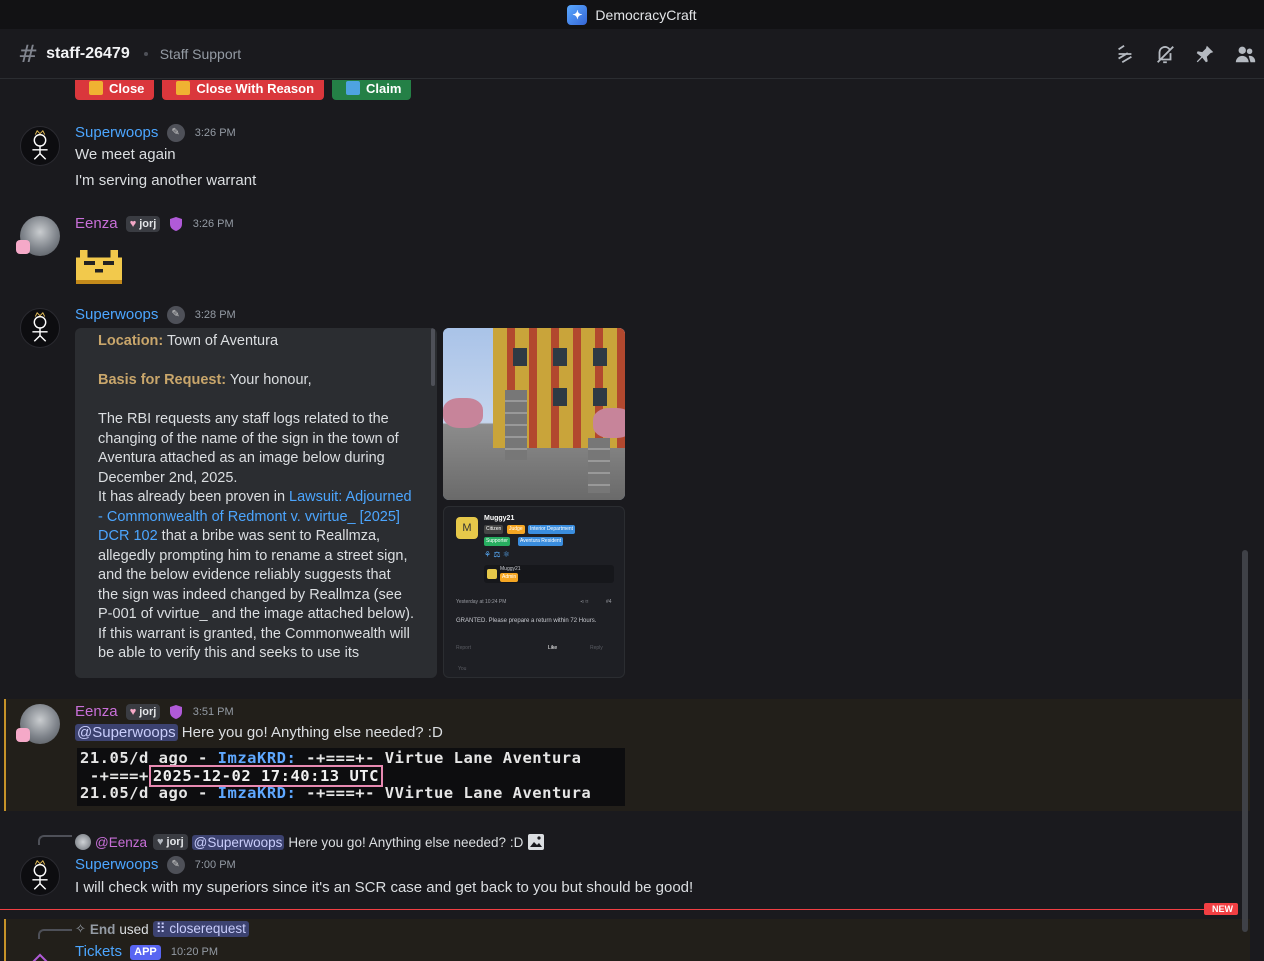 This screenshot has width=1264, height=961. Describe the element at coordinates (96, 711) in the screenshot. I see `author-label: Eenza` at that location.